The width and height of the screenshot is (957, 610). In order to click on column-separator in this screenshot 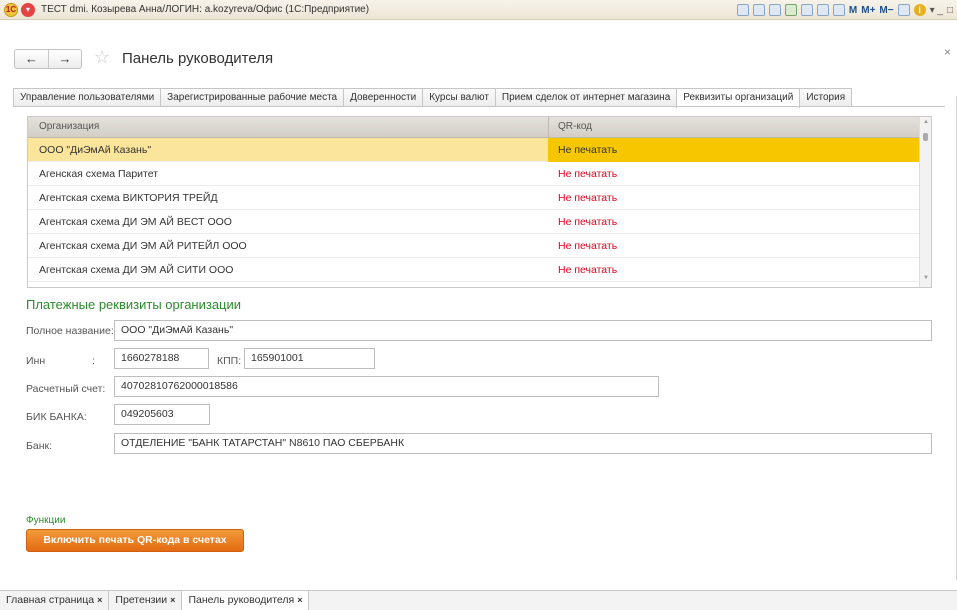, I will do `click(548, 127)`.